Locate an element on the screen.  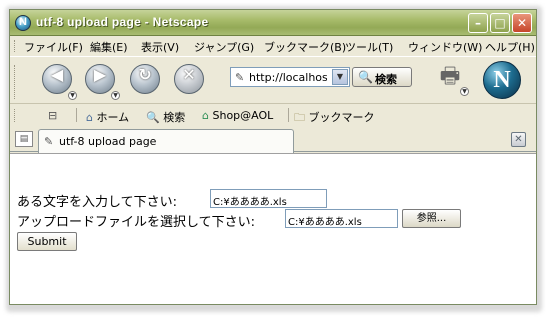
personal-search-button: 🔍 検索 is located at coordinates (165, 117).